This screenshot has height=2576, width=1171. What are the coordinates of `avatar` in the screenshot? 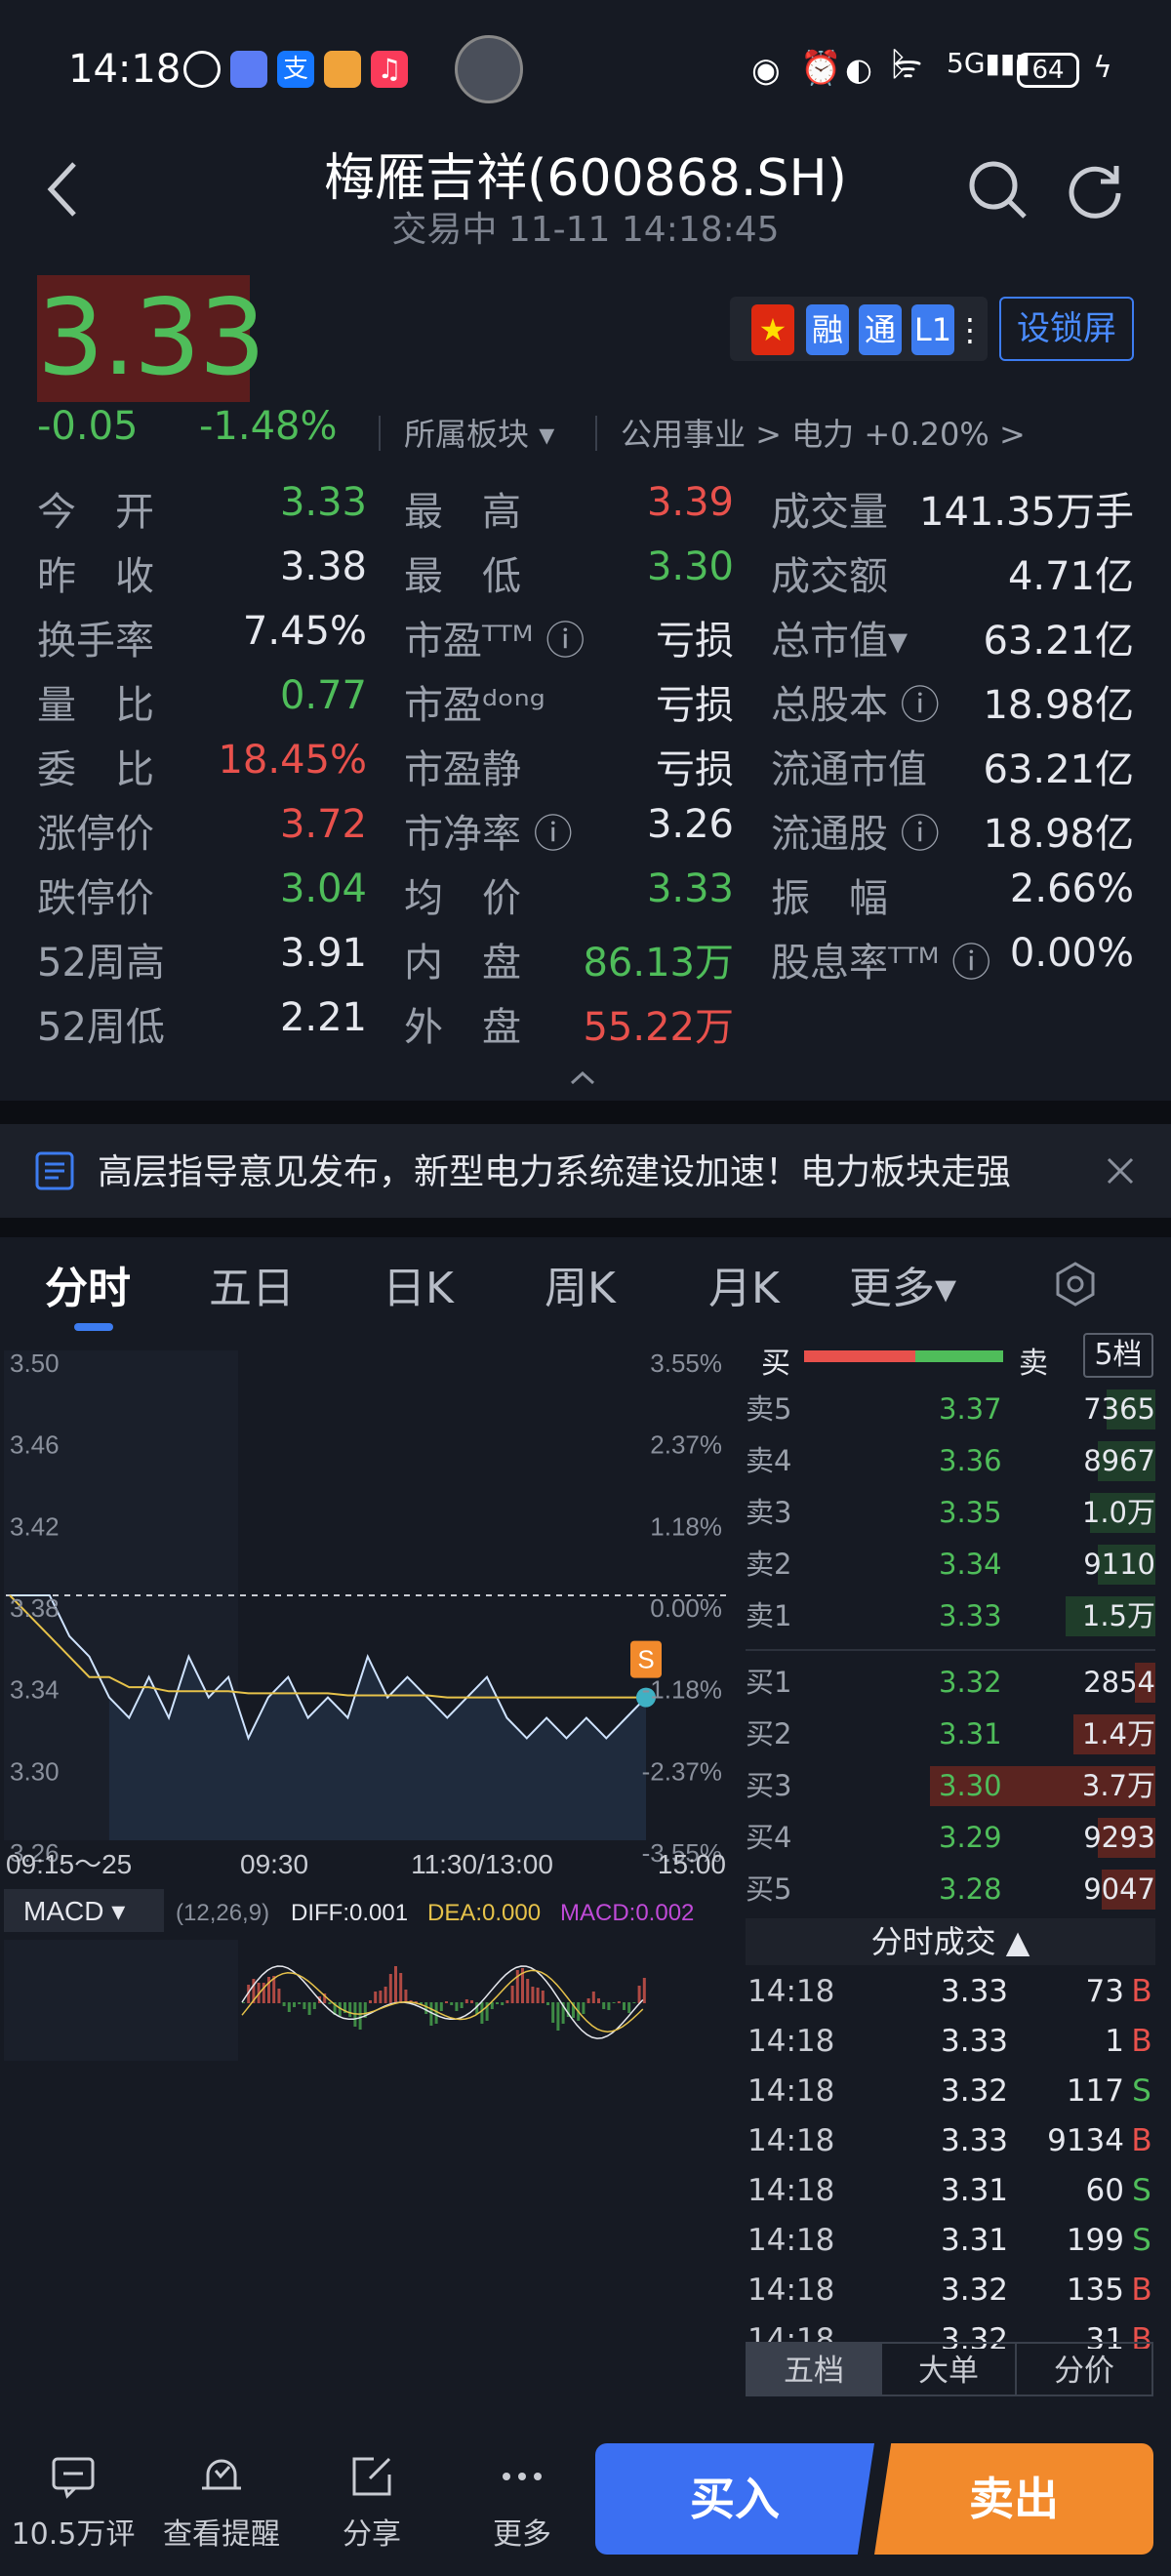 It's located at (489, 69).